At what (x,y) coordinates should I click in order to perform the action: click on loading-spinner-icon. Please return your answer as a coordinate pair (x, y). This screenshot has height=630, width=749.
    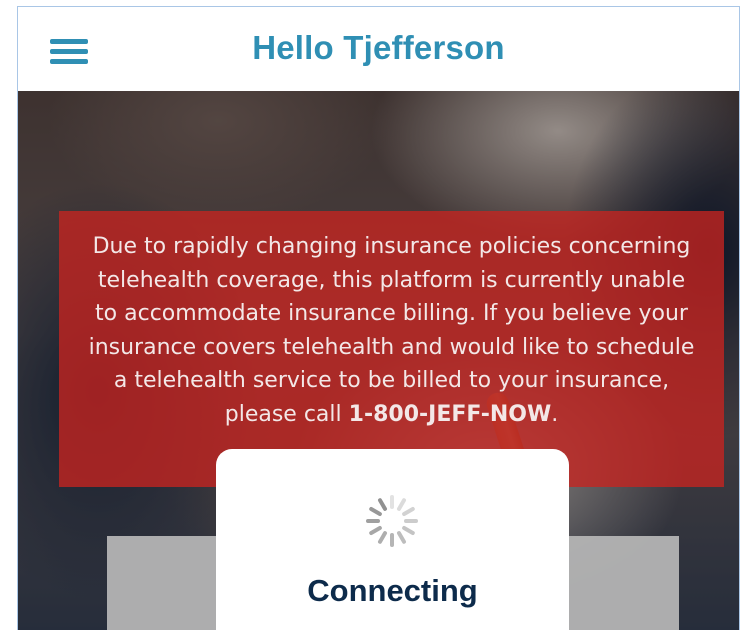
    Looking at the image, I should click on (392, 521).